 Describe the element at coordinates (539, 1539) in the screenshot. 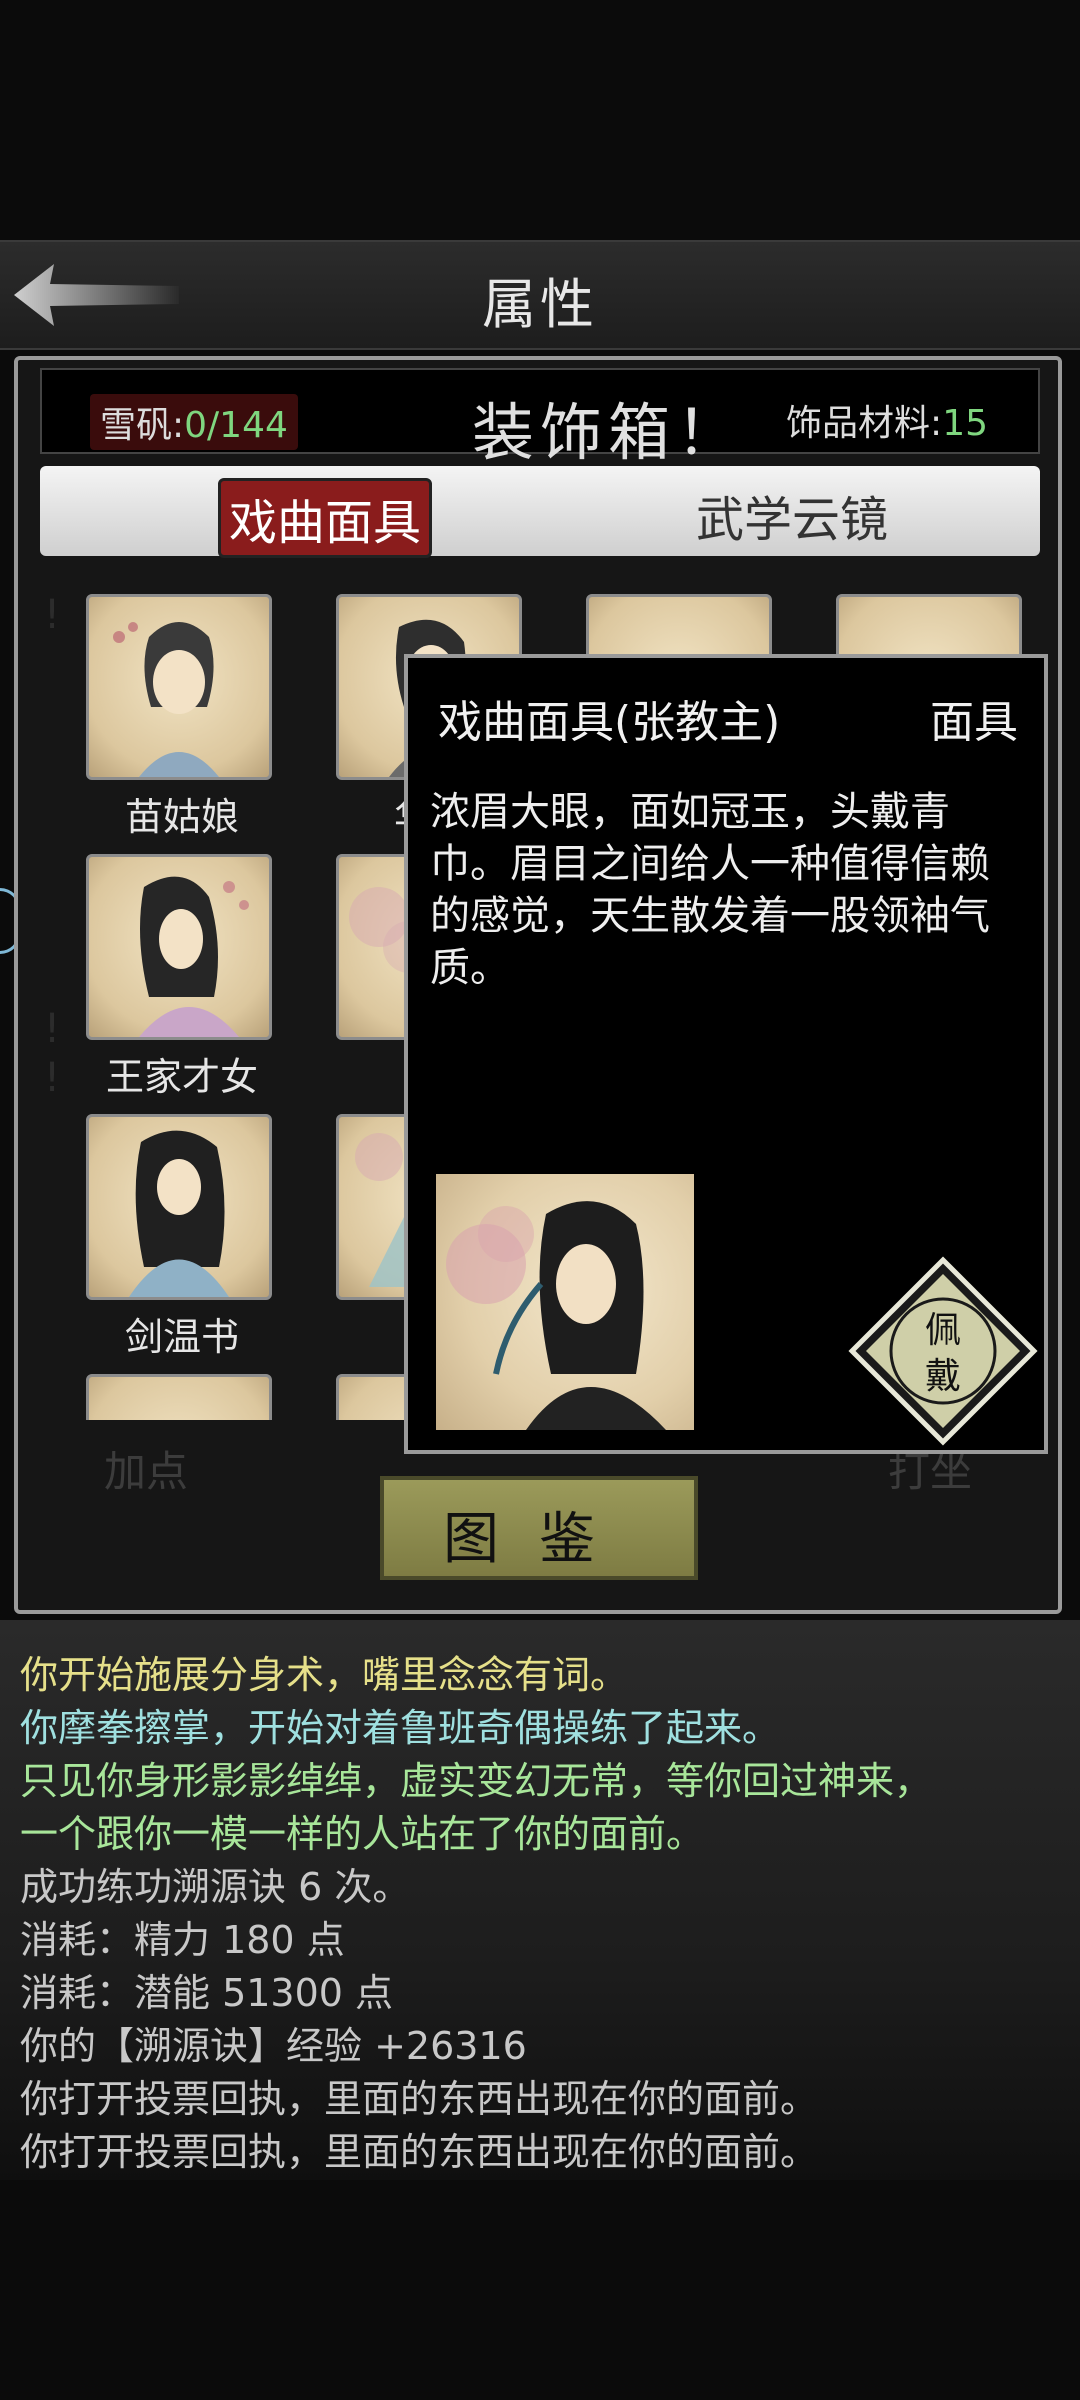

I see `atlas-button-label: 图鉴` at that location.